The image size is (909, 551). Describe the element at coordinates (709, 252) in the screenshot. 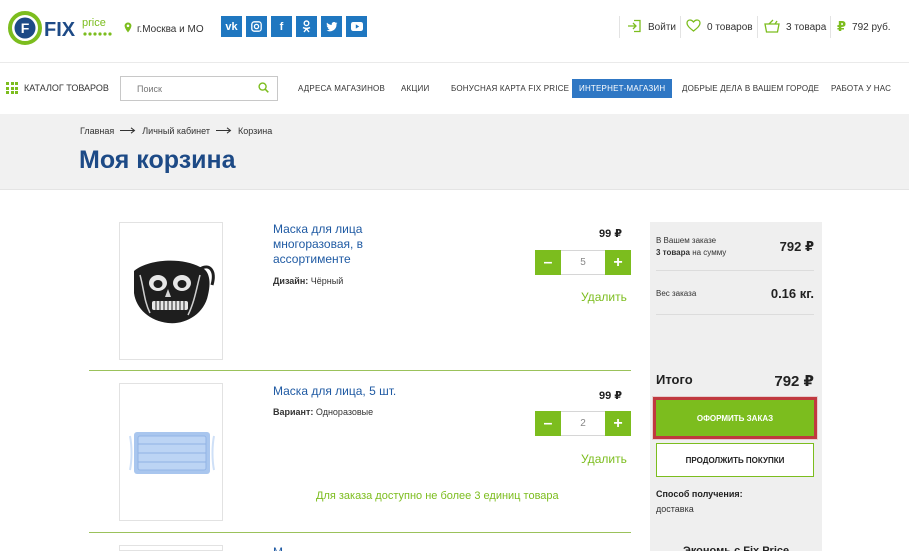

I see `items-suffix: на сумму` at that location.